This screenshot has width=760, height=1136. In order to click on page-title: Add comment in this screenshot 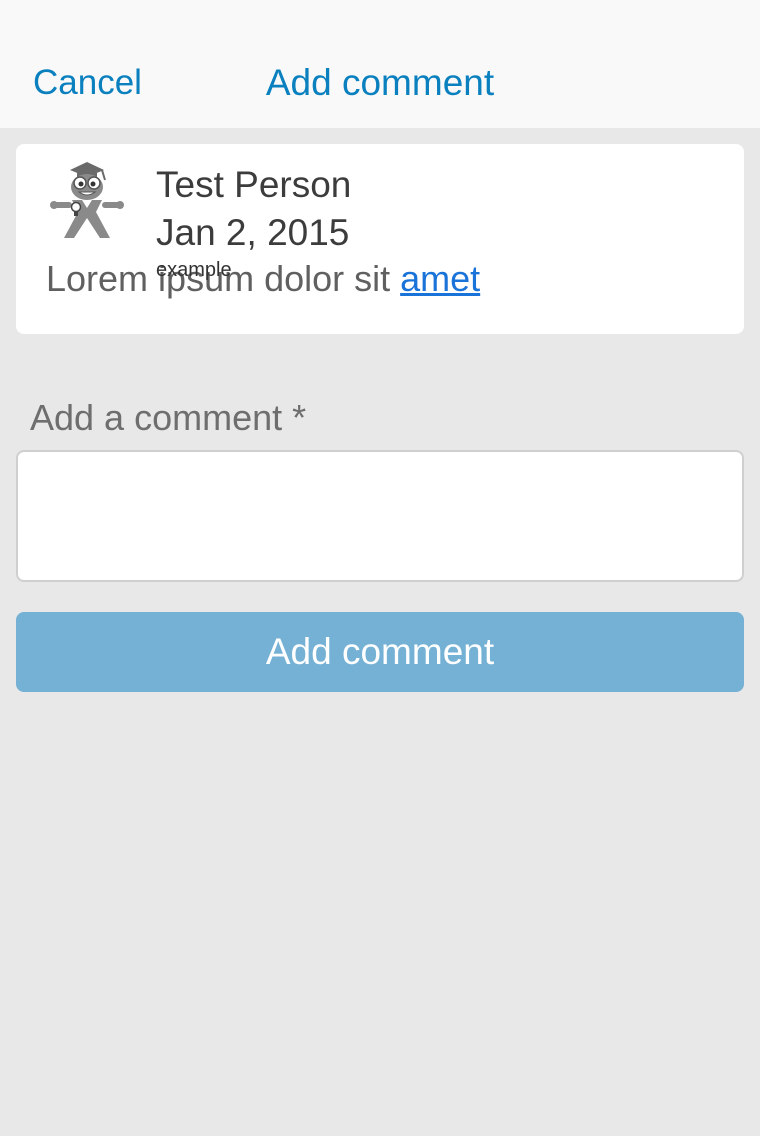, I will do `click(380, 82)`.